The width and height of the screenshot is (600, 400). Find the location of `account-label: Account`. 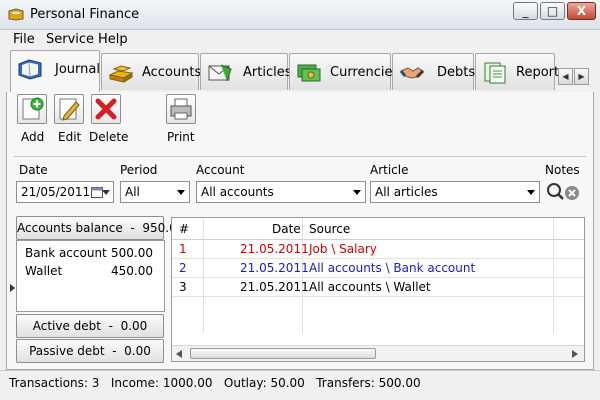

account-label: Account is located at coordinates (220, 170).